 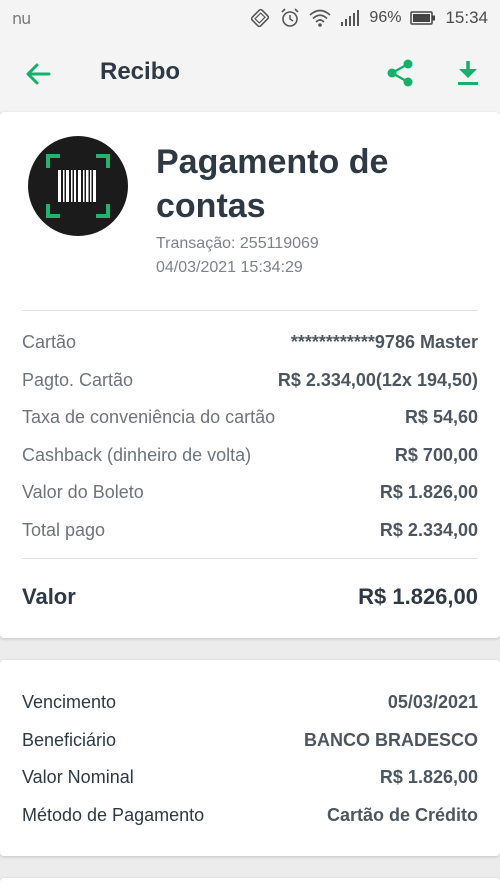 What do you see at coordinates (385, 17) in the screenshot?
I see `battery-percent: 96%` at bounding box center [385, 17].